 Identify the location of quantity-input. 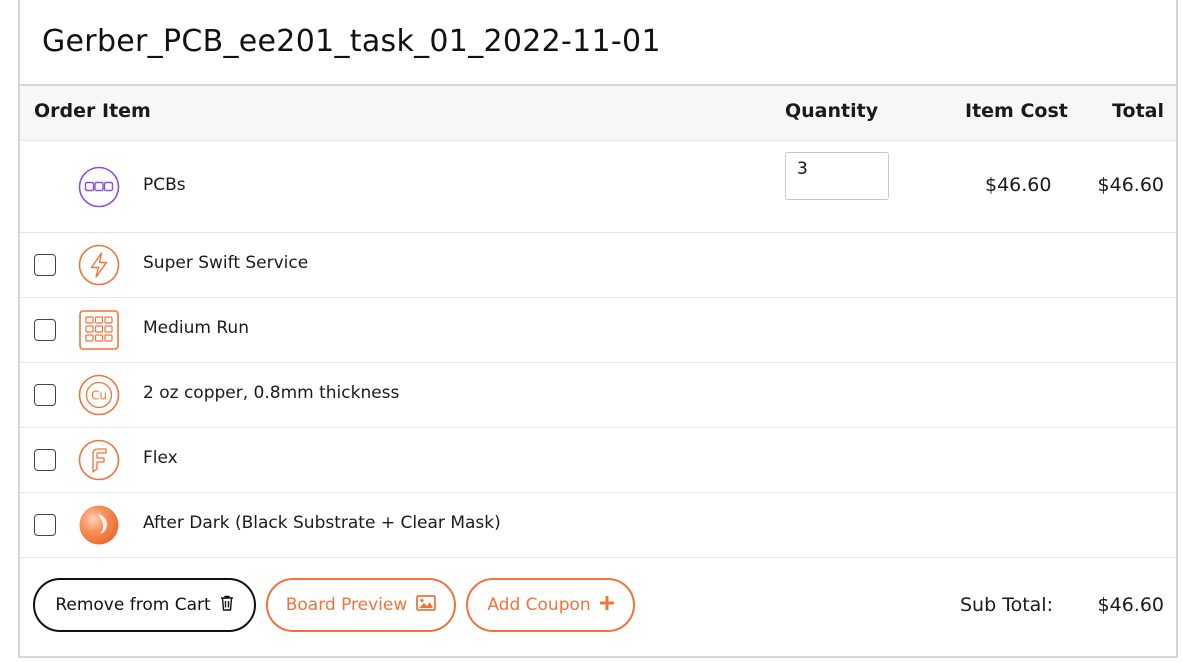
(837, 176).